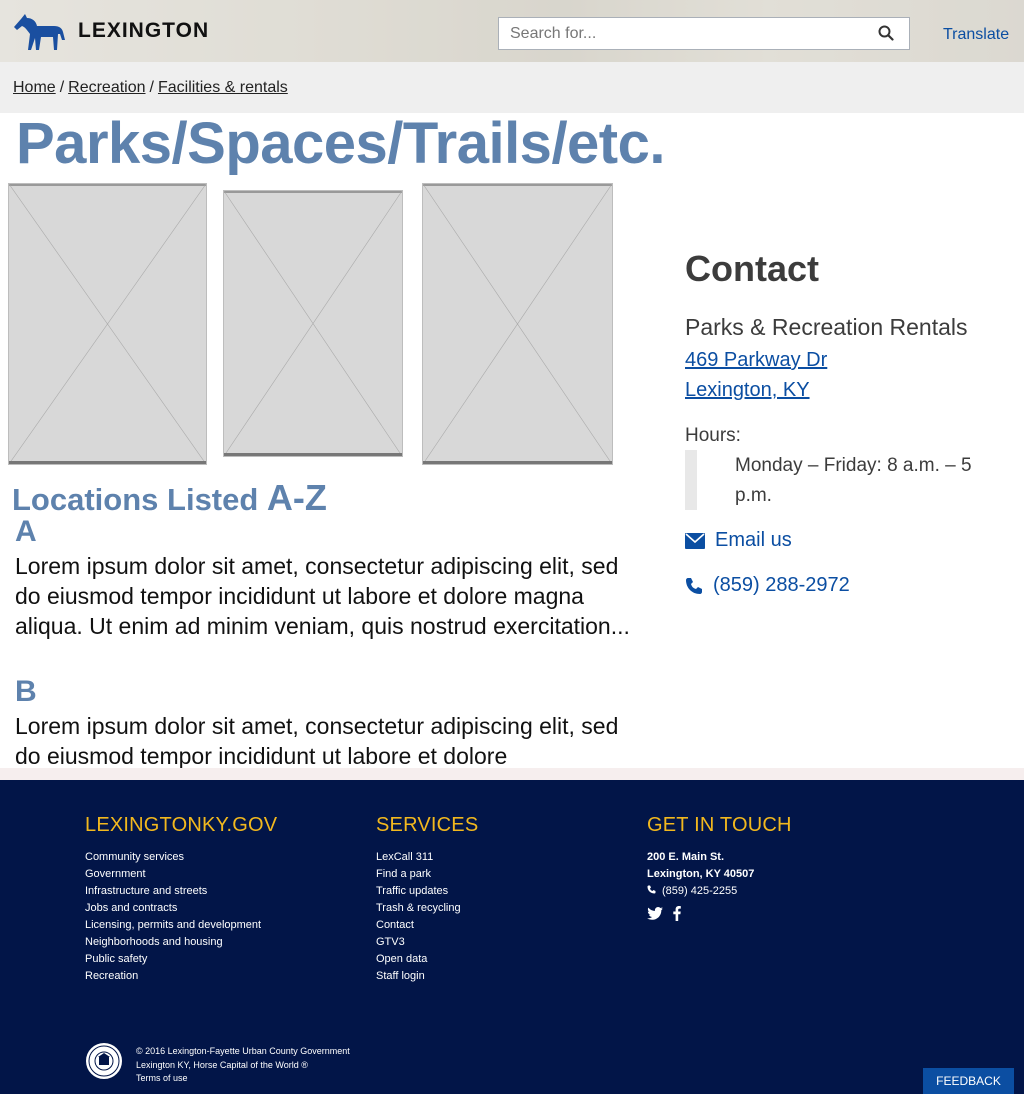 This screenshot has height=1094, width=1024. Describe the element at coordinates (713, 435) in the screenshot. I see `hours-label: Hours:` at that location.